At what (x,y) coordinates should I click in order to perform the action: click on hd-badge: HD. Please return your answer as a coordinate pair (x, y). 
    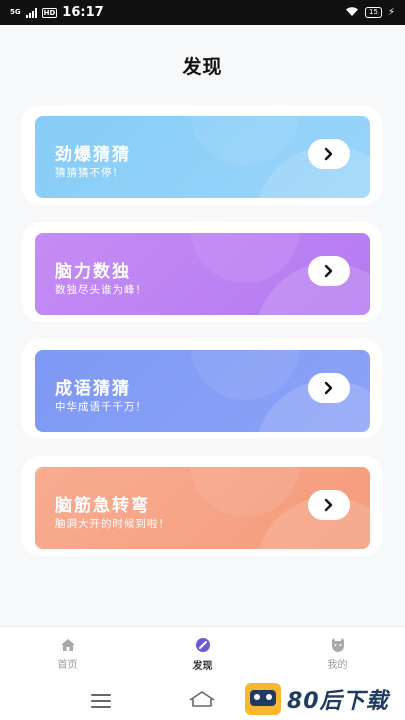
    Looking at the image, I should click on (49, 12).